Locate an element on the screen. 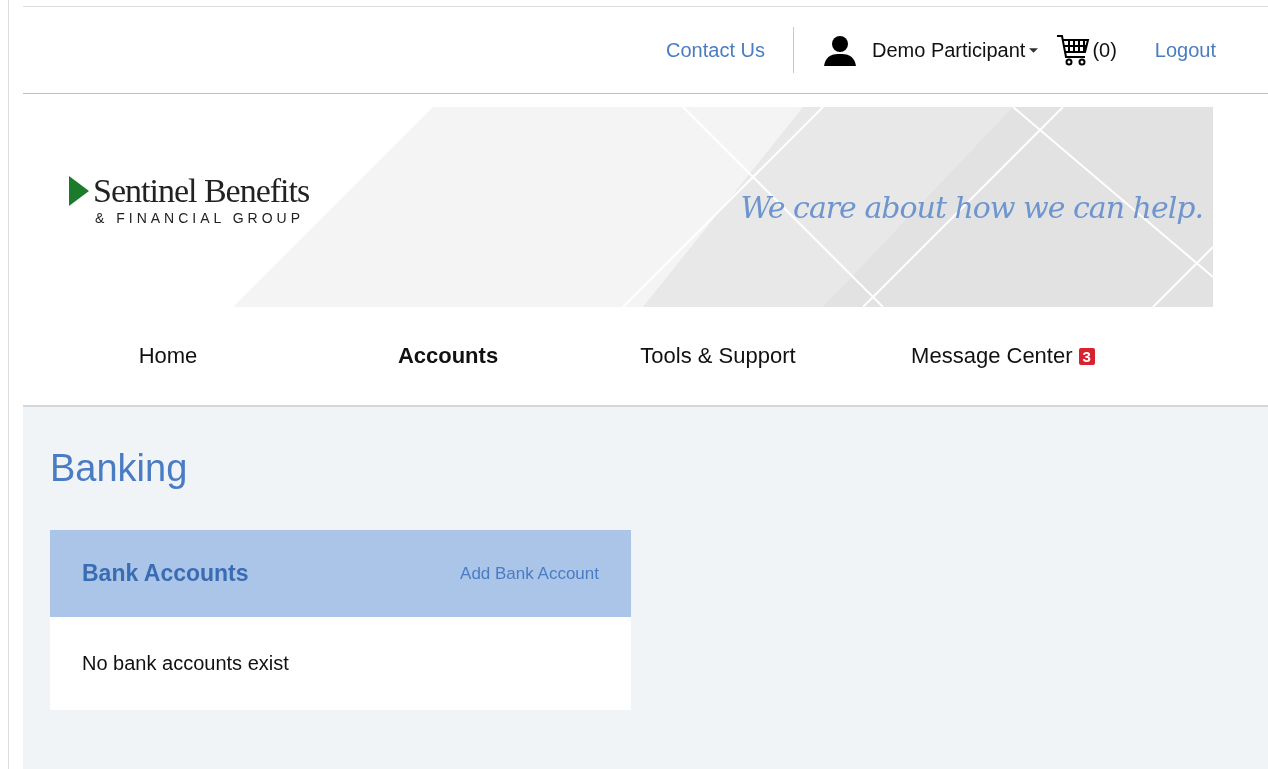  page-title: Banking is located at coordinates (119, 468).